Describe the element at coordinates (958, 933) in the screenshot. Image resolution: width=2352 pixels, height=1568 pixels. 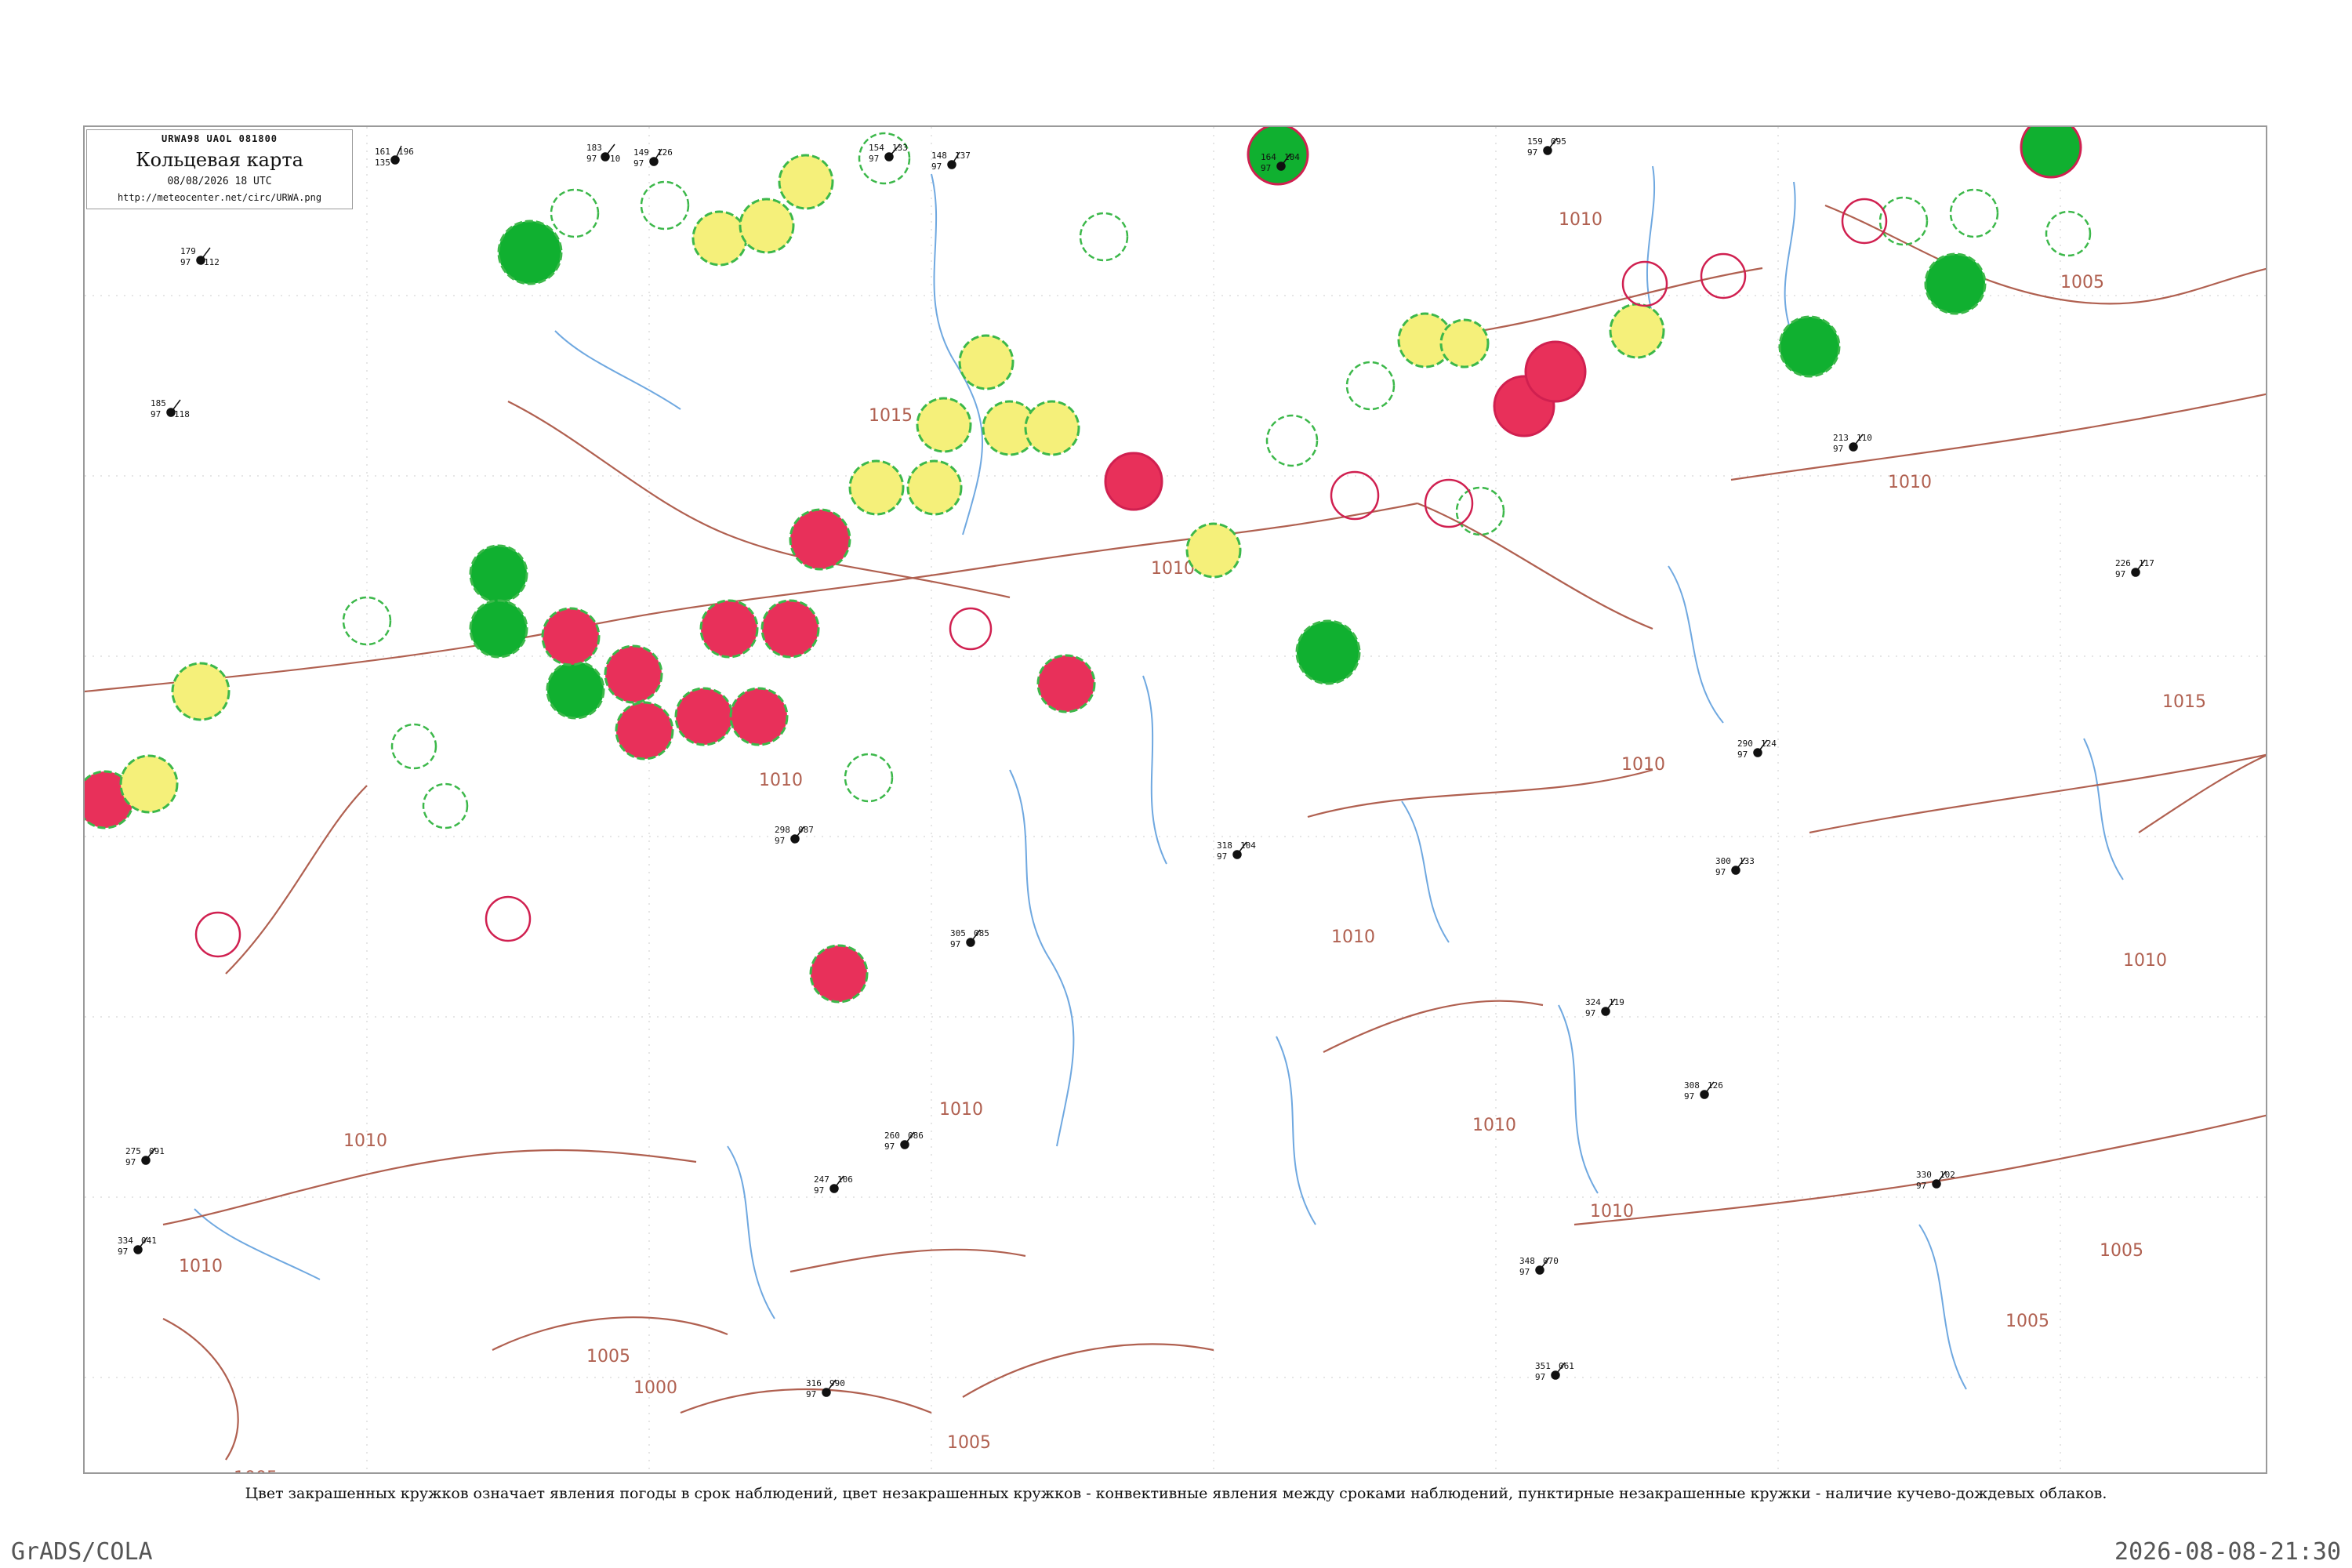
I see `station-temp: 305` at that location.